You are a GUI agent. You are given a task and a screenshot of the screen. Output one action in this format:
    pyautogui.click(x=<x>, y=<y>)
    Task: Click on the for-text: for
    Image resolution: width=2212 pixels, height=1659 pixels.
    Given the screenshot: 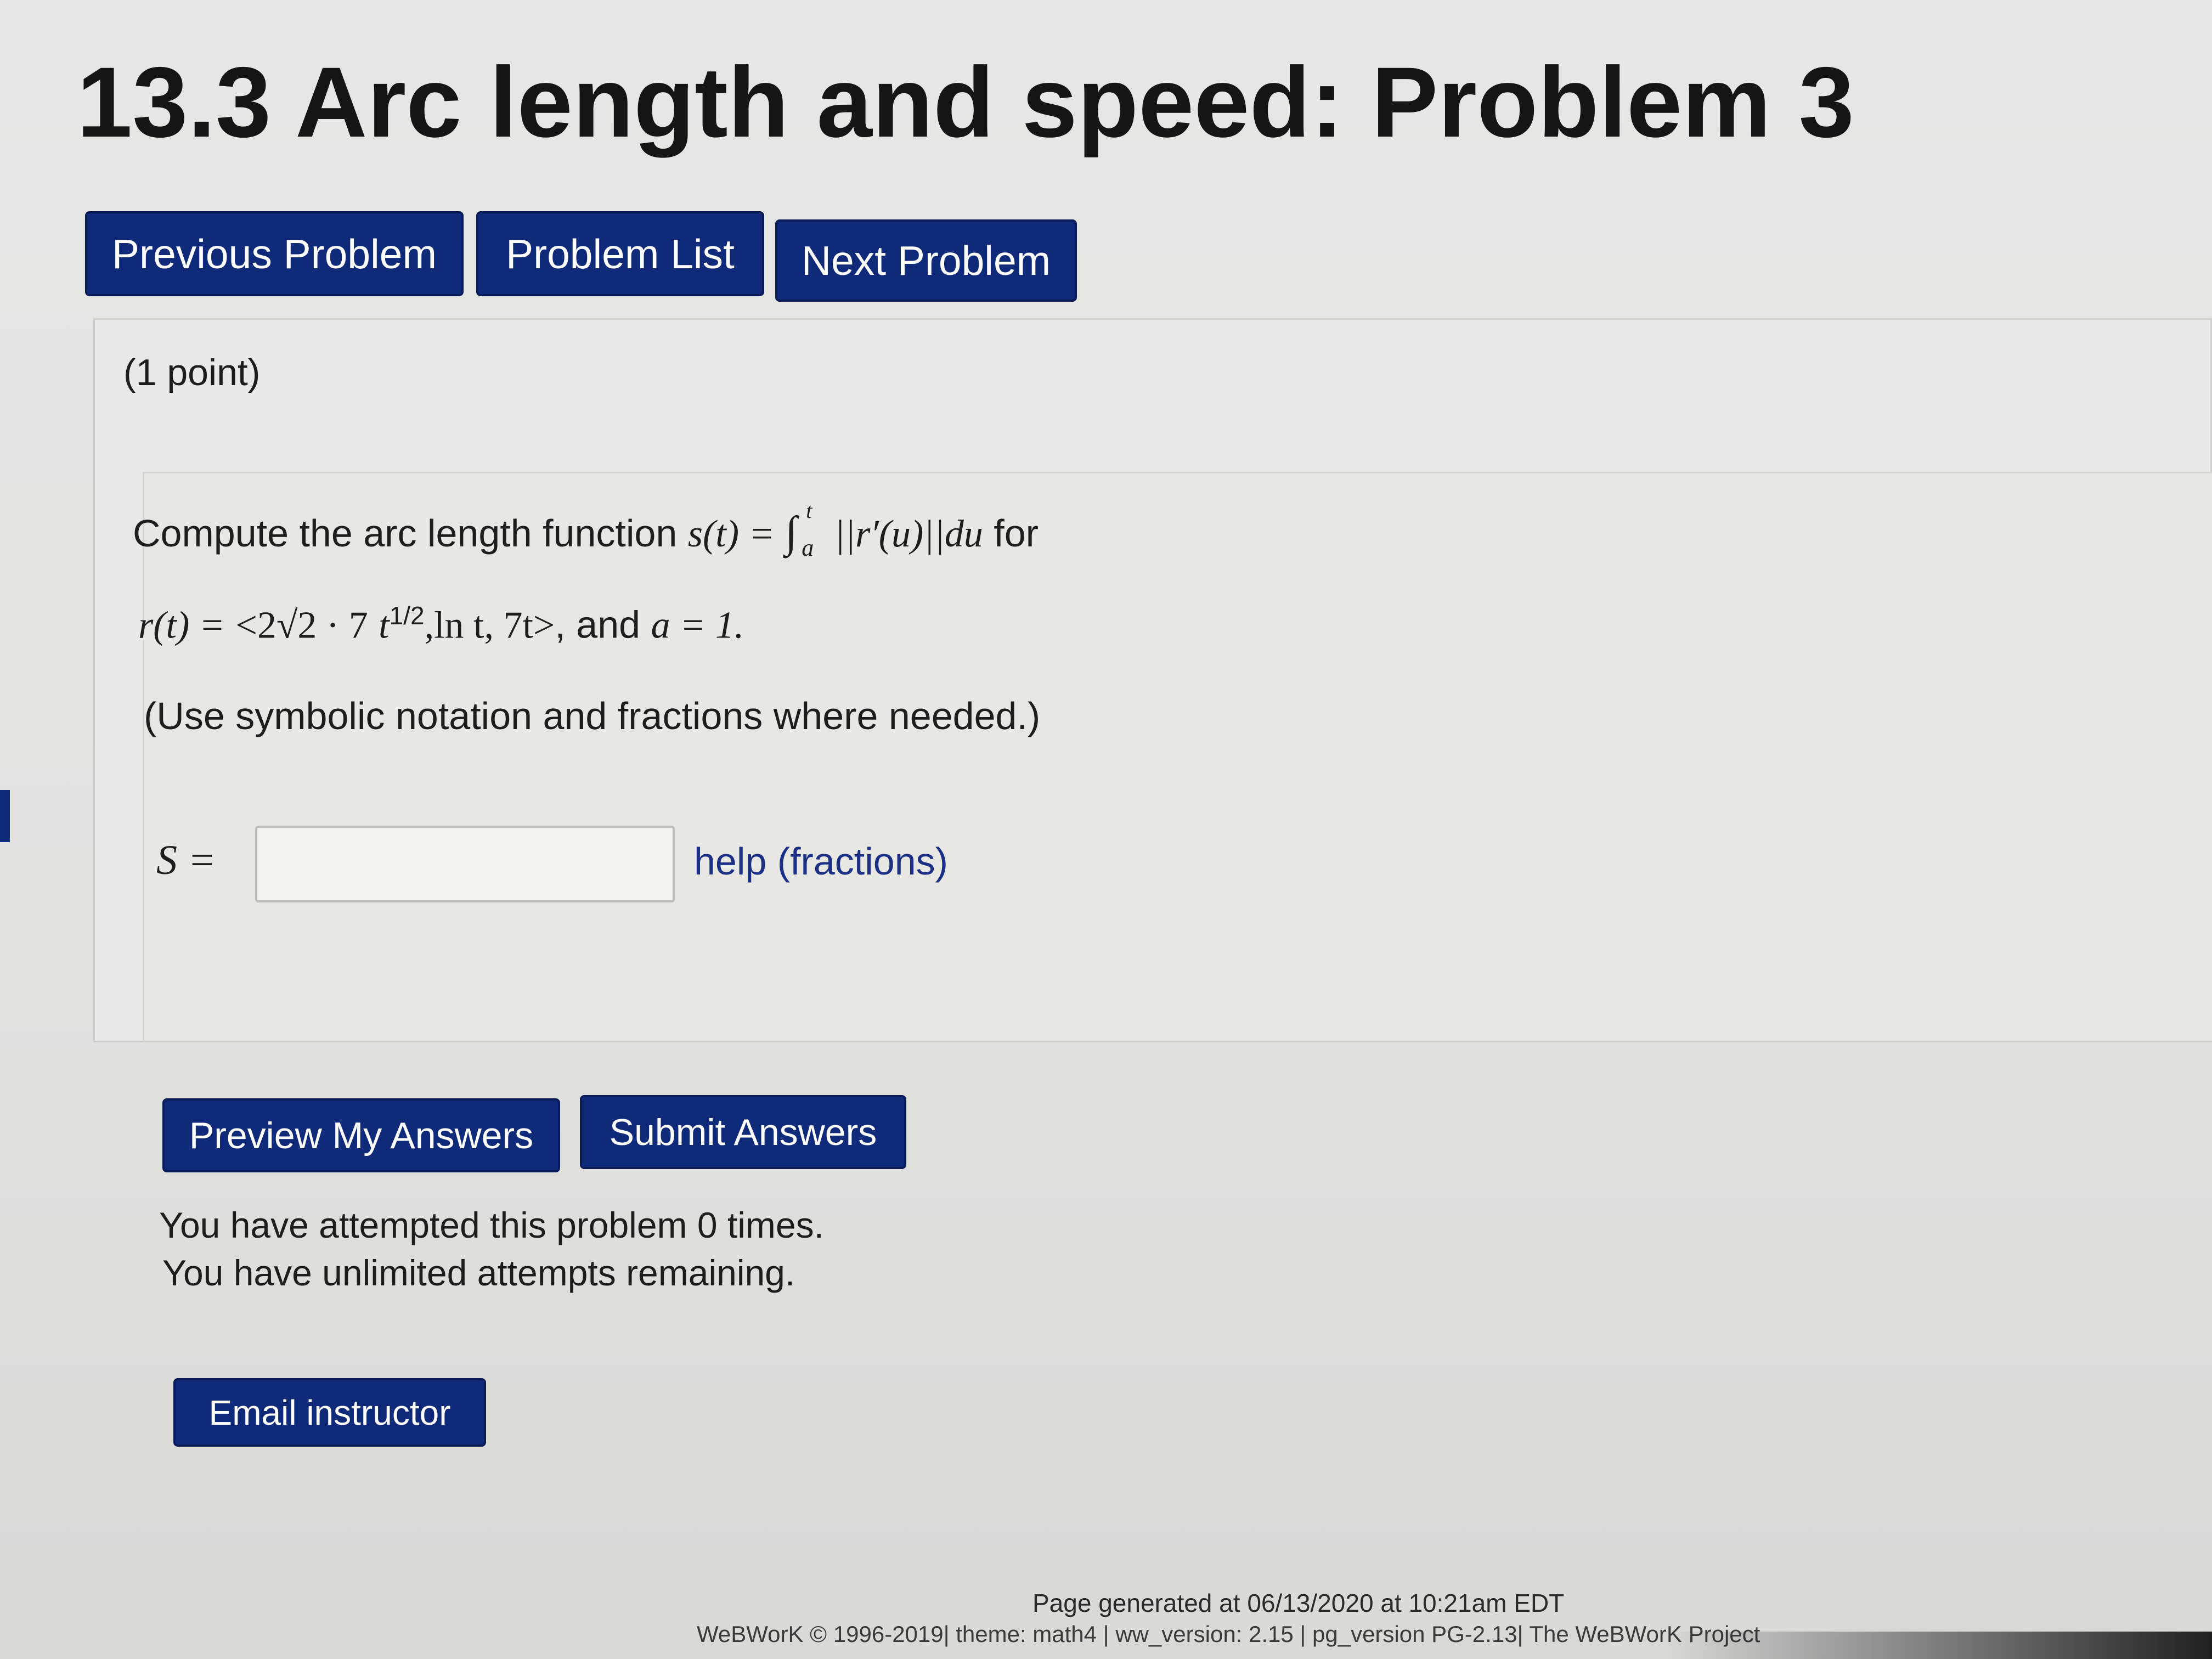 What is the action you would take?
    pyautogui.click(x=1017, y=533)
    